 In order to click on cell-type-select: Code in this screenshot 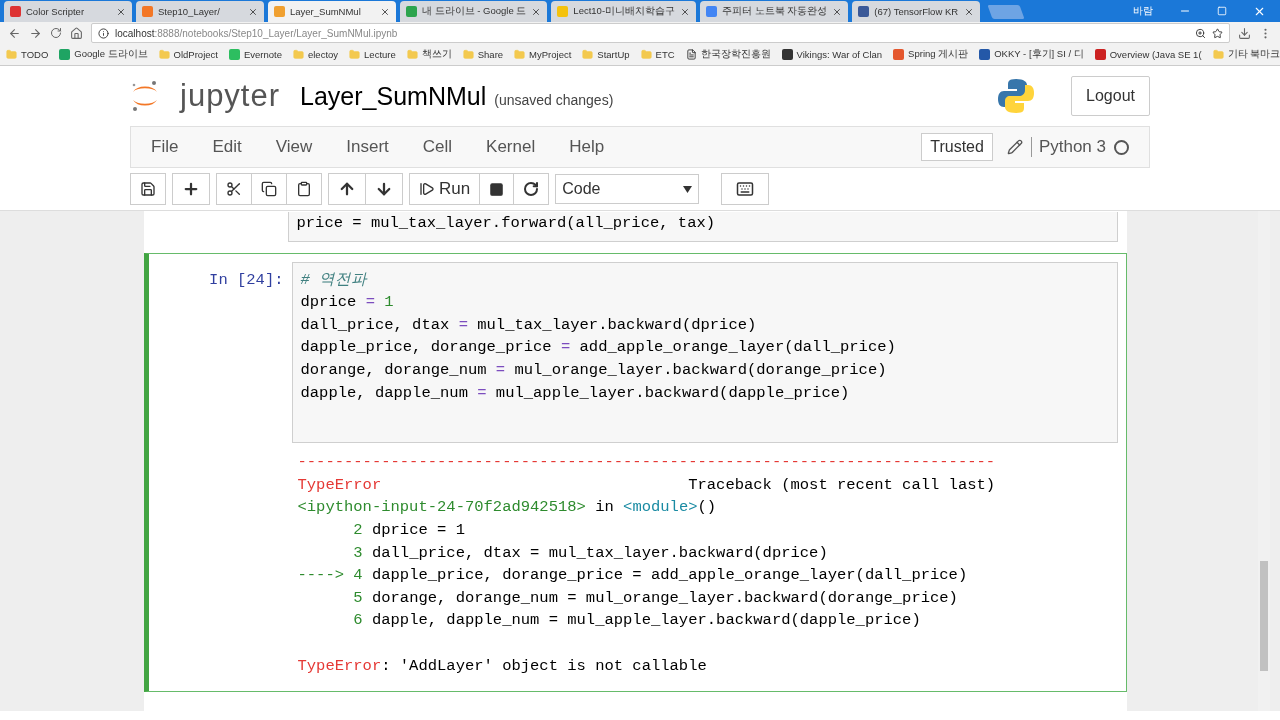, I will do `click(627, 189)`.